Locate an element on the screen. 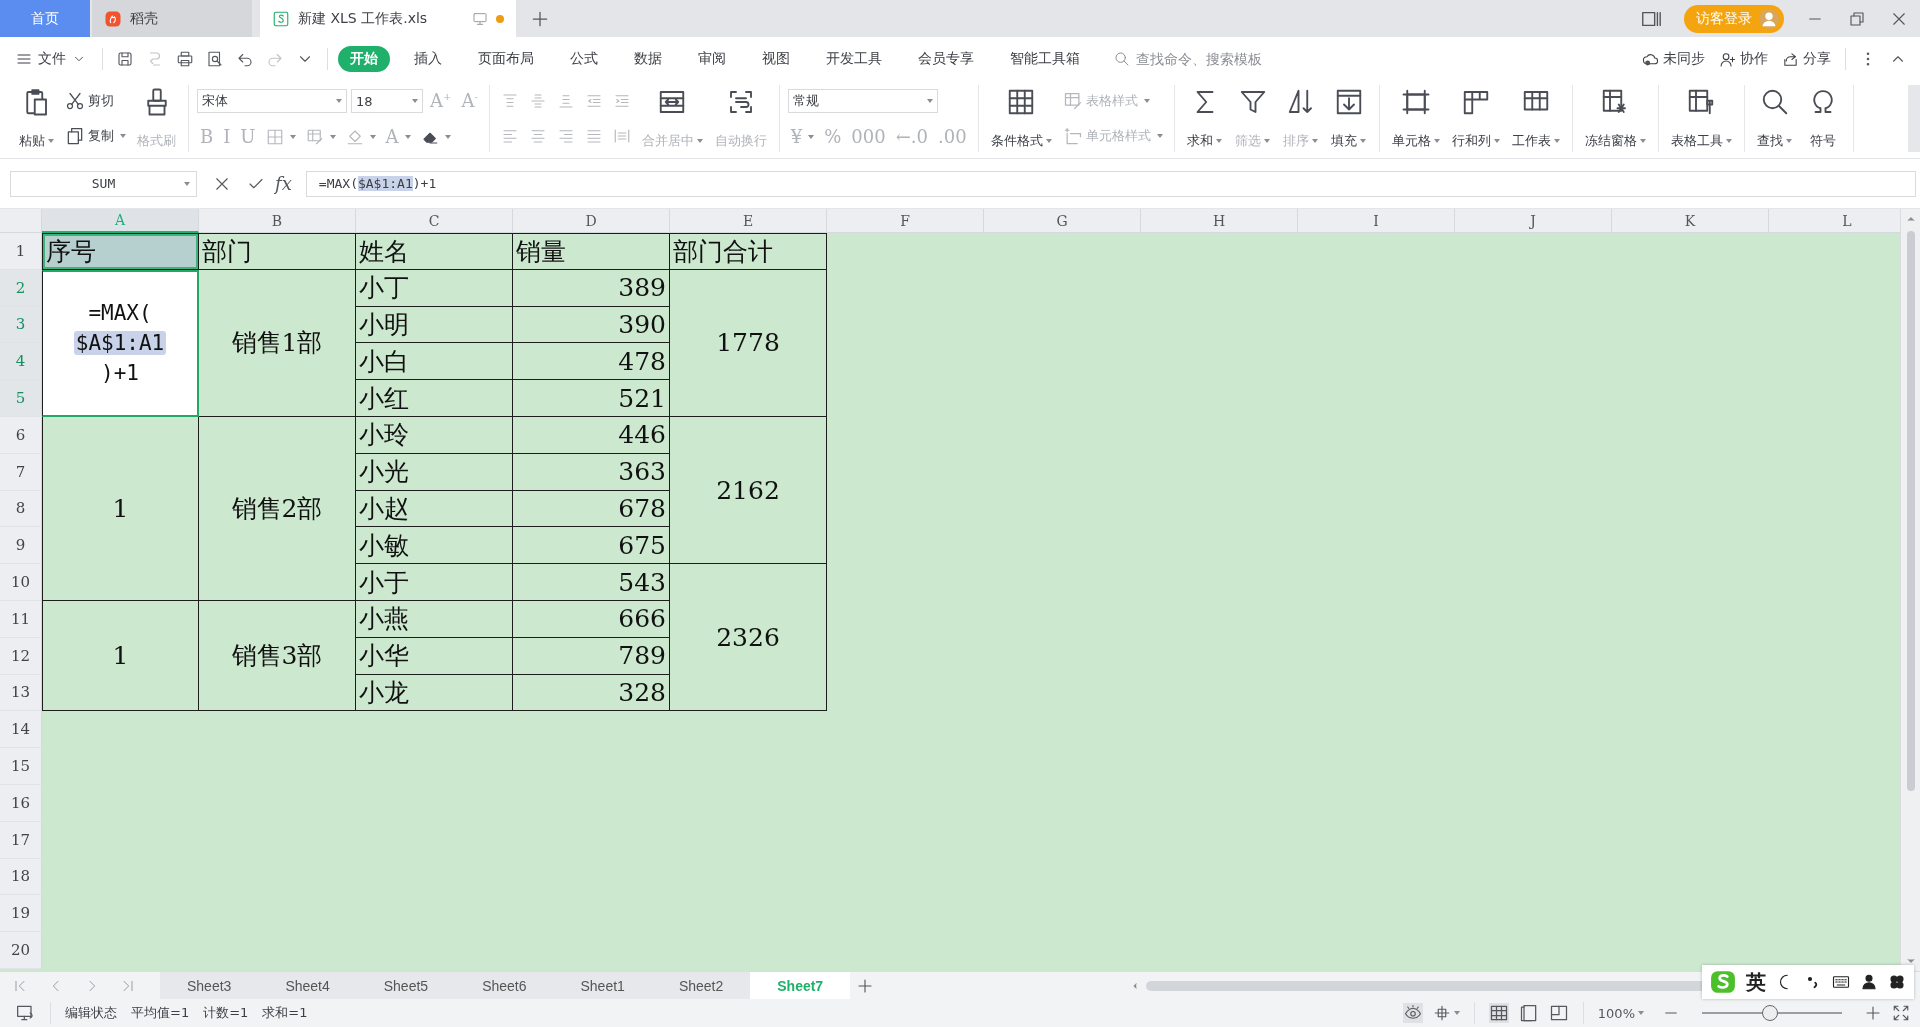 The width and height of the screenshot is (1920, 1027). toolbar-button: 剪切 is located at coordinates (89, 100).